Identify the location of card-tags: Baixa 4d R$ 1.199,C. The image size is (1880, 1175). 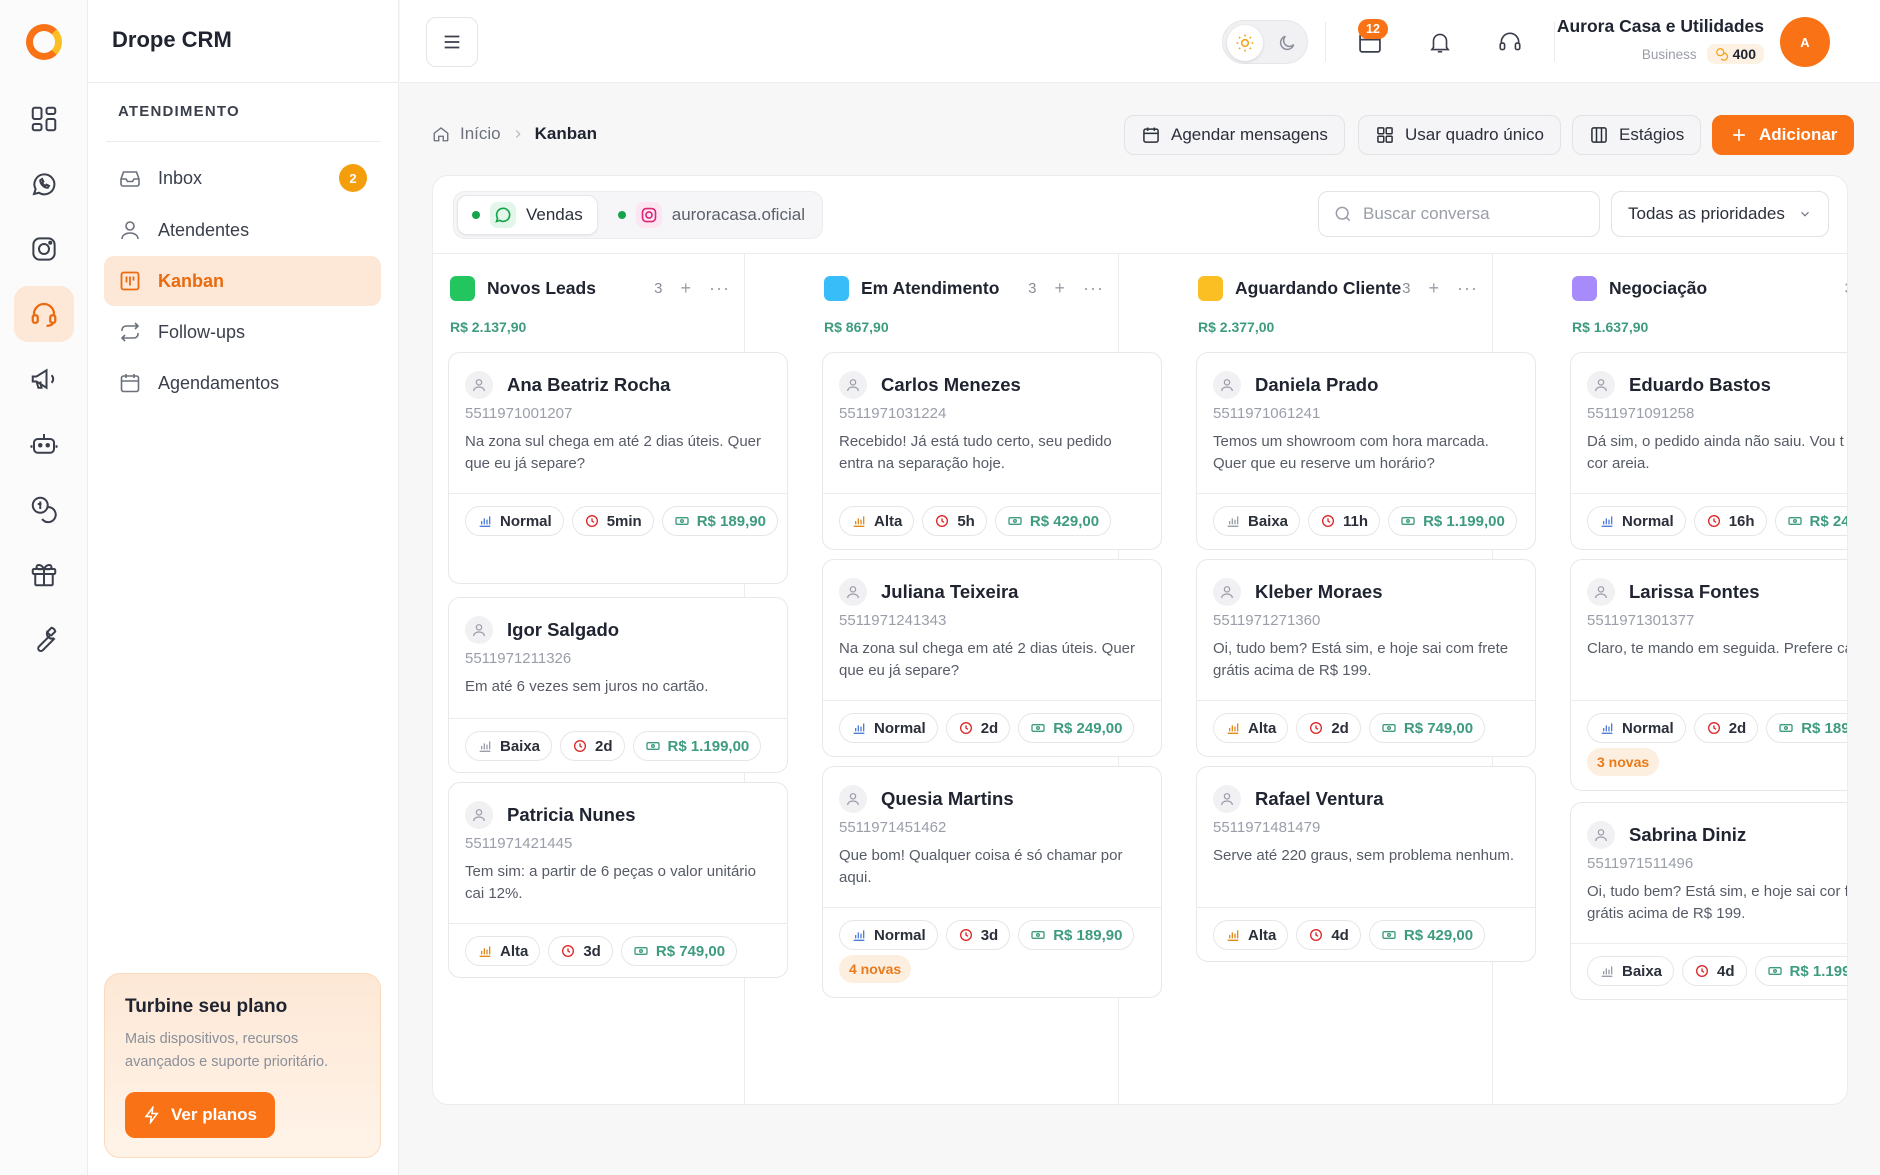
(1717, 971).